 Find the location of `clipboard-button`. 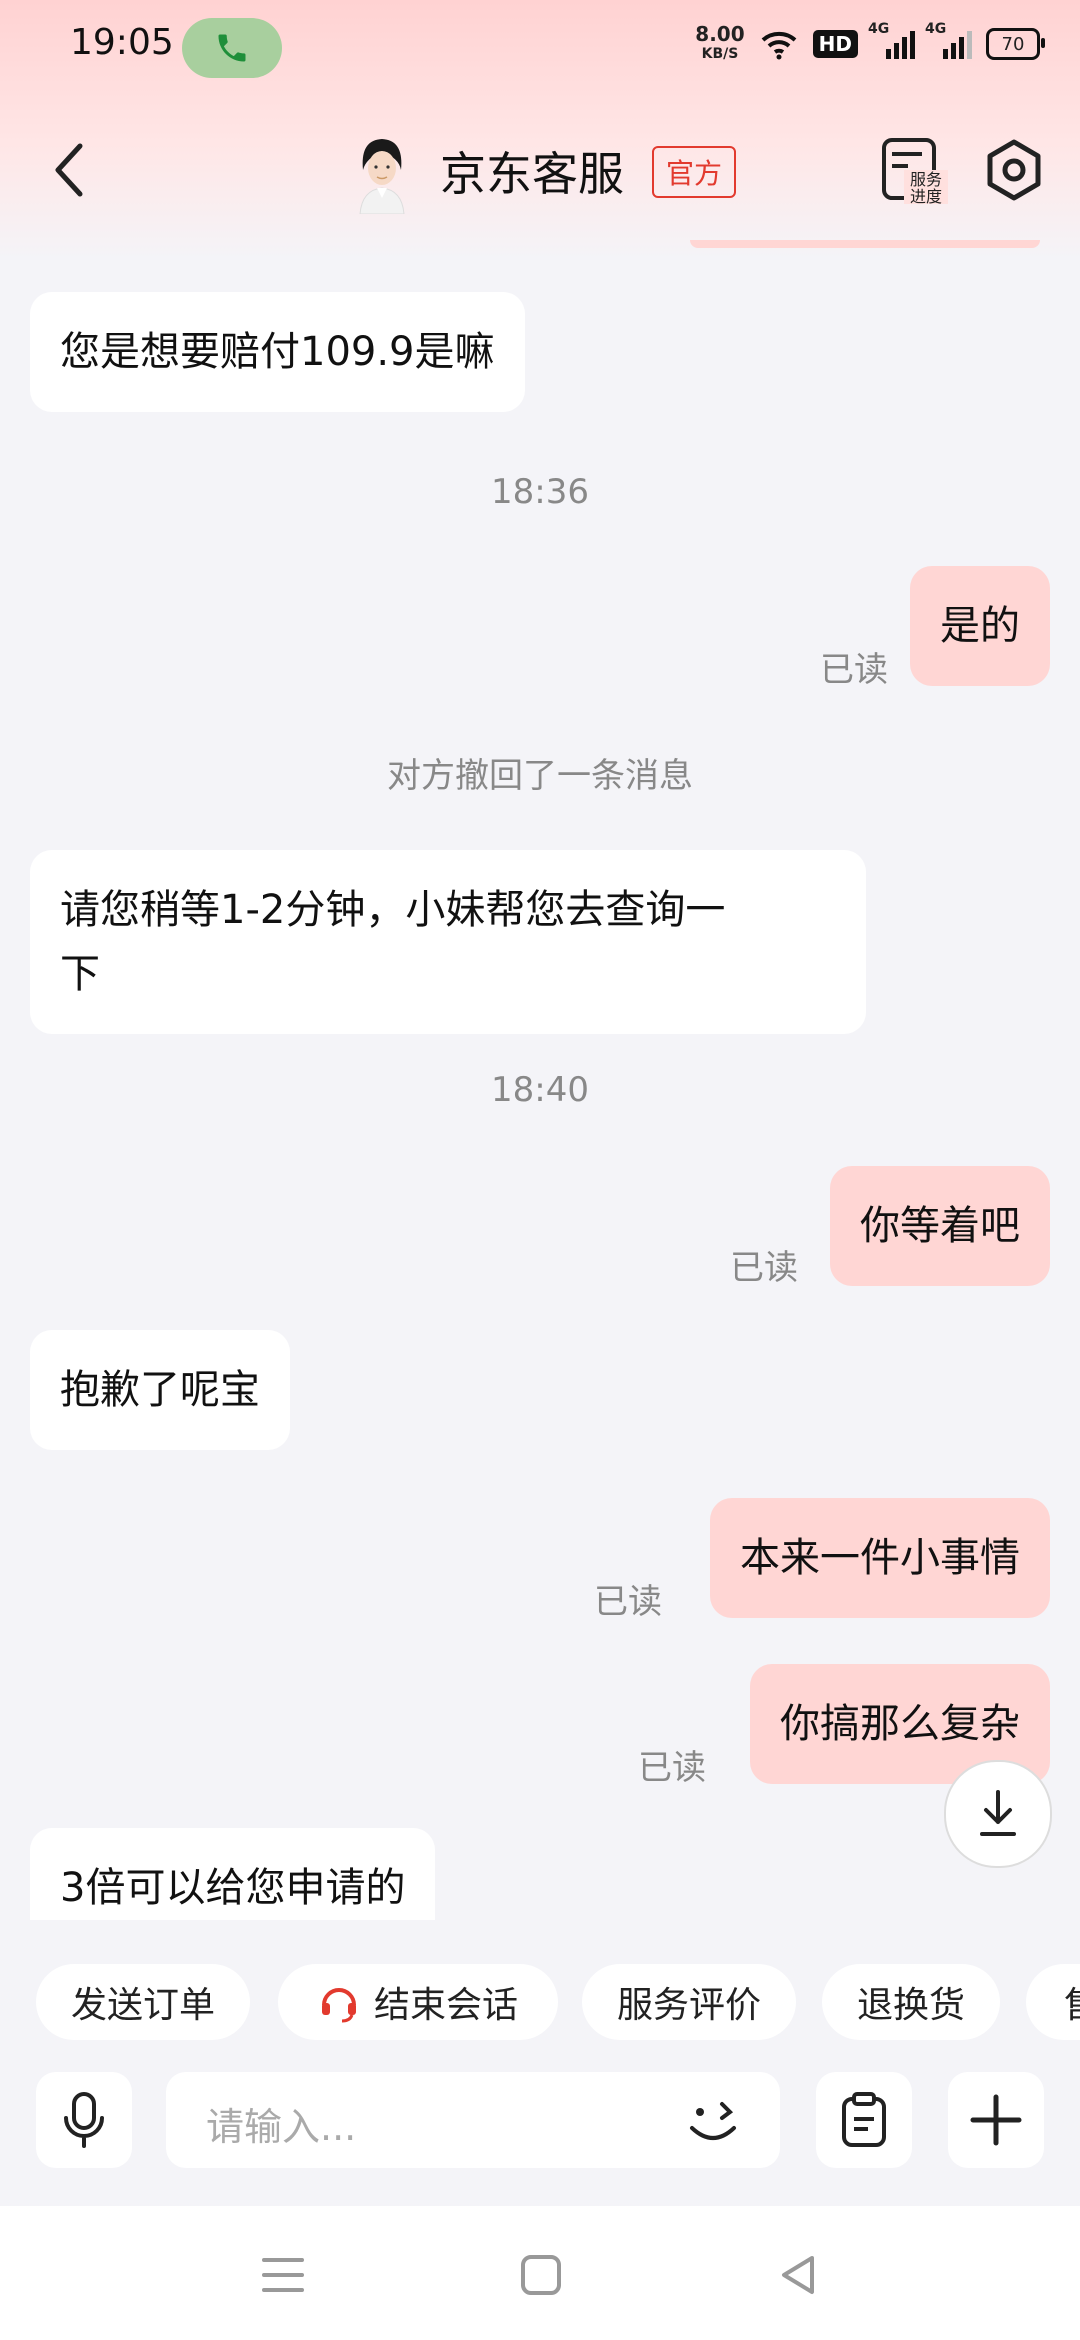

clipboard-button is located at coordinates (864, 2120).